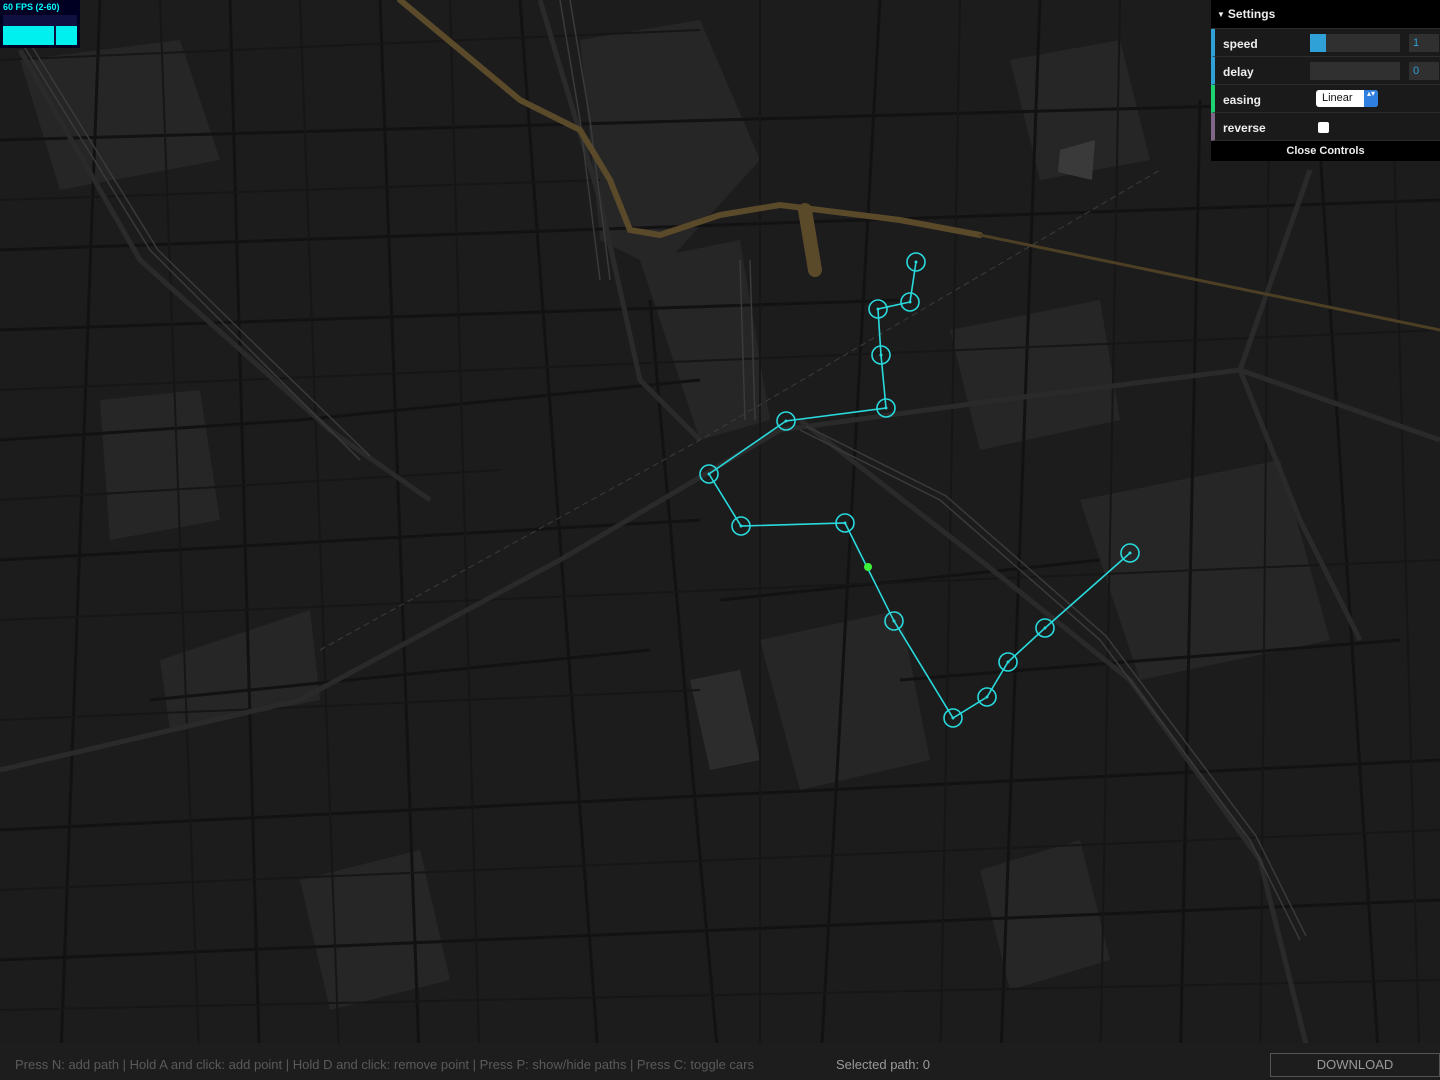 Image resolution: width=1440 pixels, height=1080 pixels. What do you see at coordinates (1244, 128) in the screenshot?
I see `reverse-label: reverse` at bounding box center [1244, 128].